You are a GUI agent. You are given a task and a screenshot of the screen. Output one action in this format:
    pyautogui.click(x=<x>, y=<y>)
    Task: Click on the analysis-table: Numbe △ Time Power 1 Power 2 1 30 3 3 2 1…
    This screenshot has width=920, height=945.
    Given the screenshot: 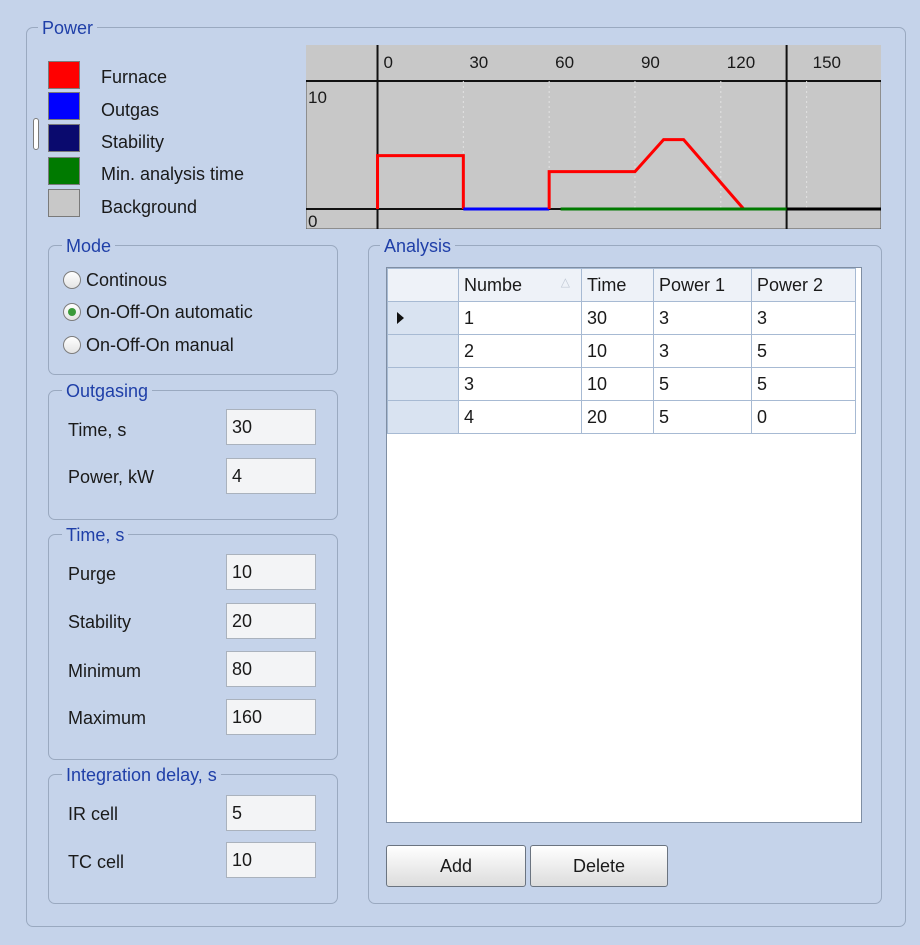 What is the action you would take?
    pyautogui.click(x=621, y=351)
    